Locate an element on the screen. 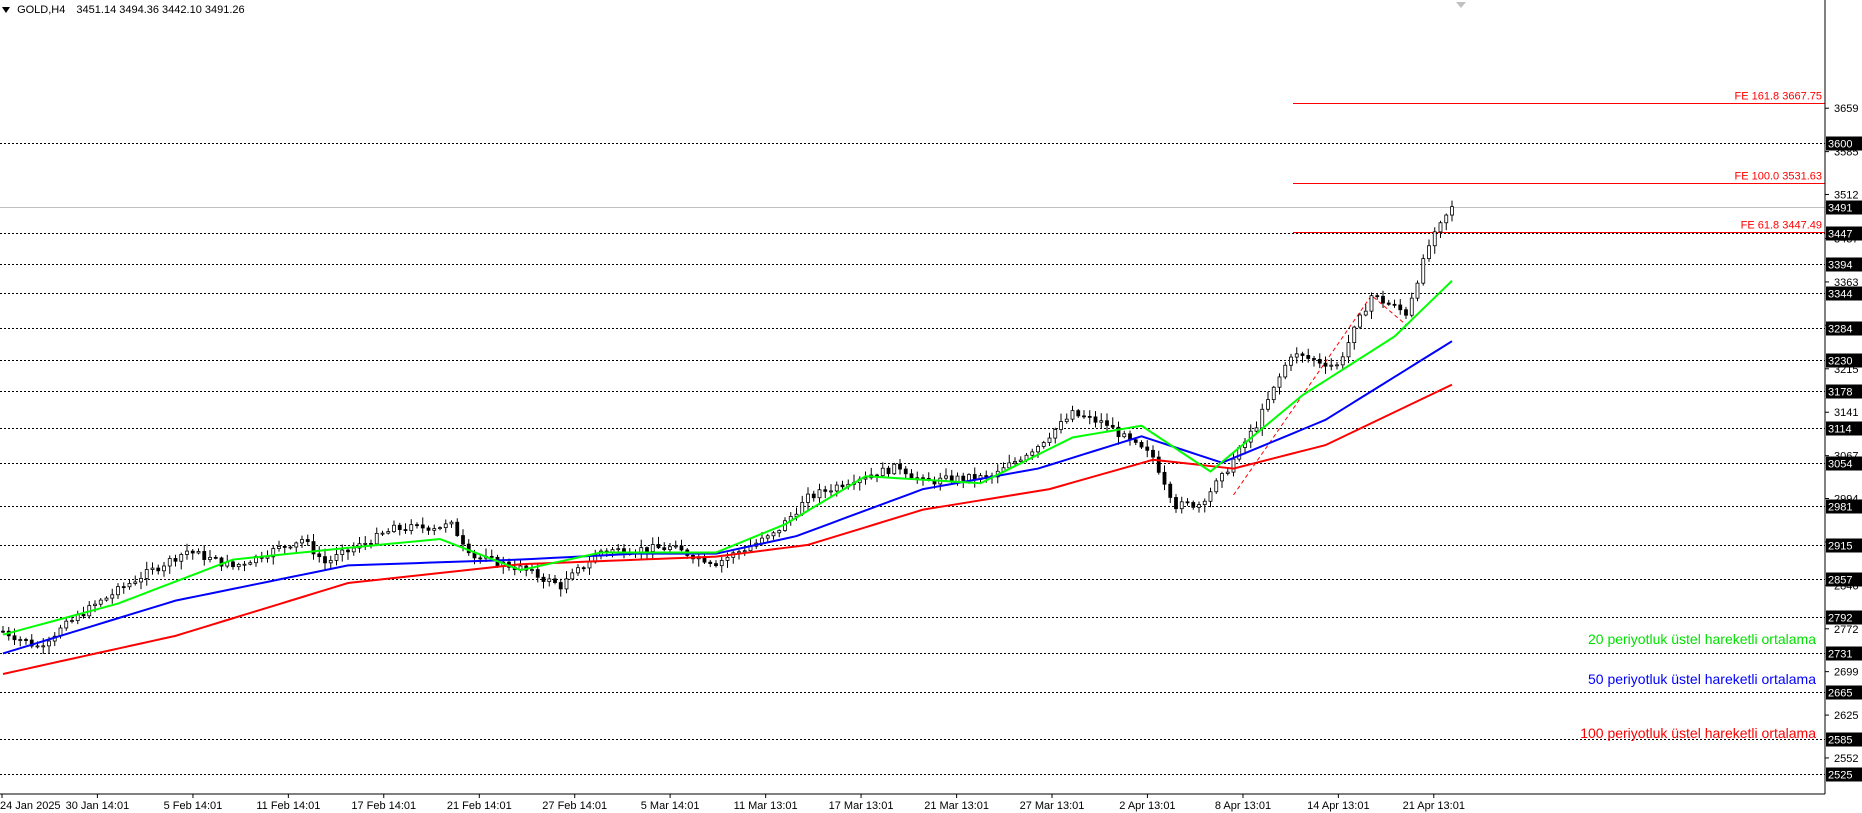 The width and height of the screenshot is (1862, 813). fib-level-label: FE 61.8 3447.49 is located at coordinates (1781, 226).